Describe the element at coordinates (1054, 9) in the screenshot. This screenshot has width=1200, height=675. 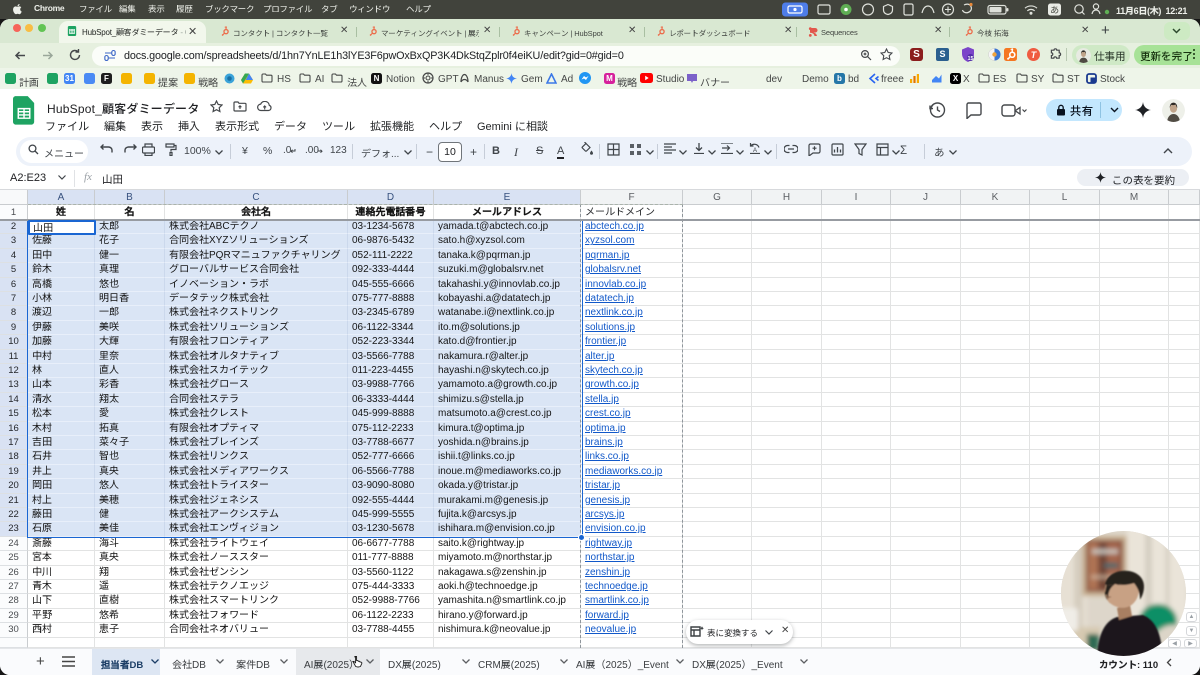
I see `svg-text: あ` at that location.